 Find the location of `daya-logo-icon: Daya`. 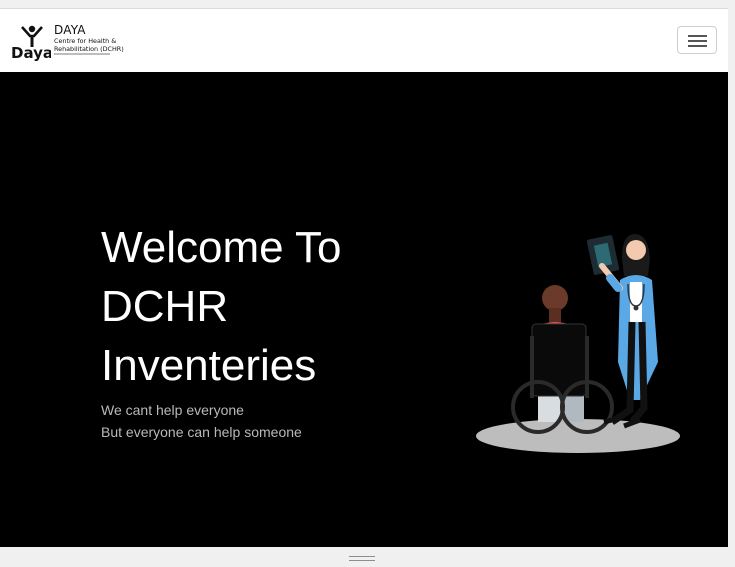

daya-logo-icon: Daya is located at coordinates (31, 43).